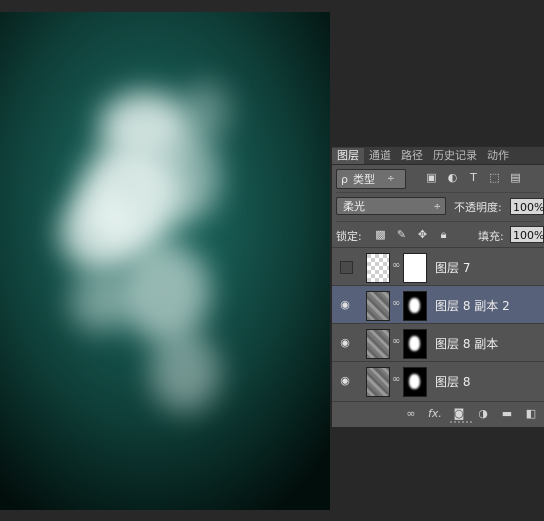 The height and width of the screenshot is (521, 544). Describe the element at coordinates (348, 156) in the screenshot. I see `tab-layers: 图层` at that location.